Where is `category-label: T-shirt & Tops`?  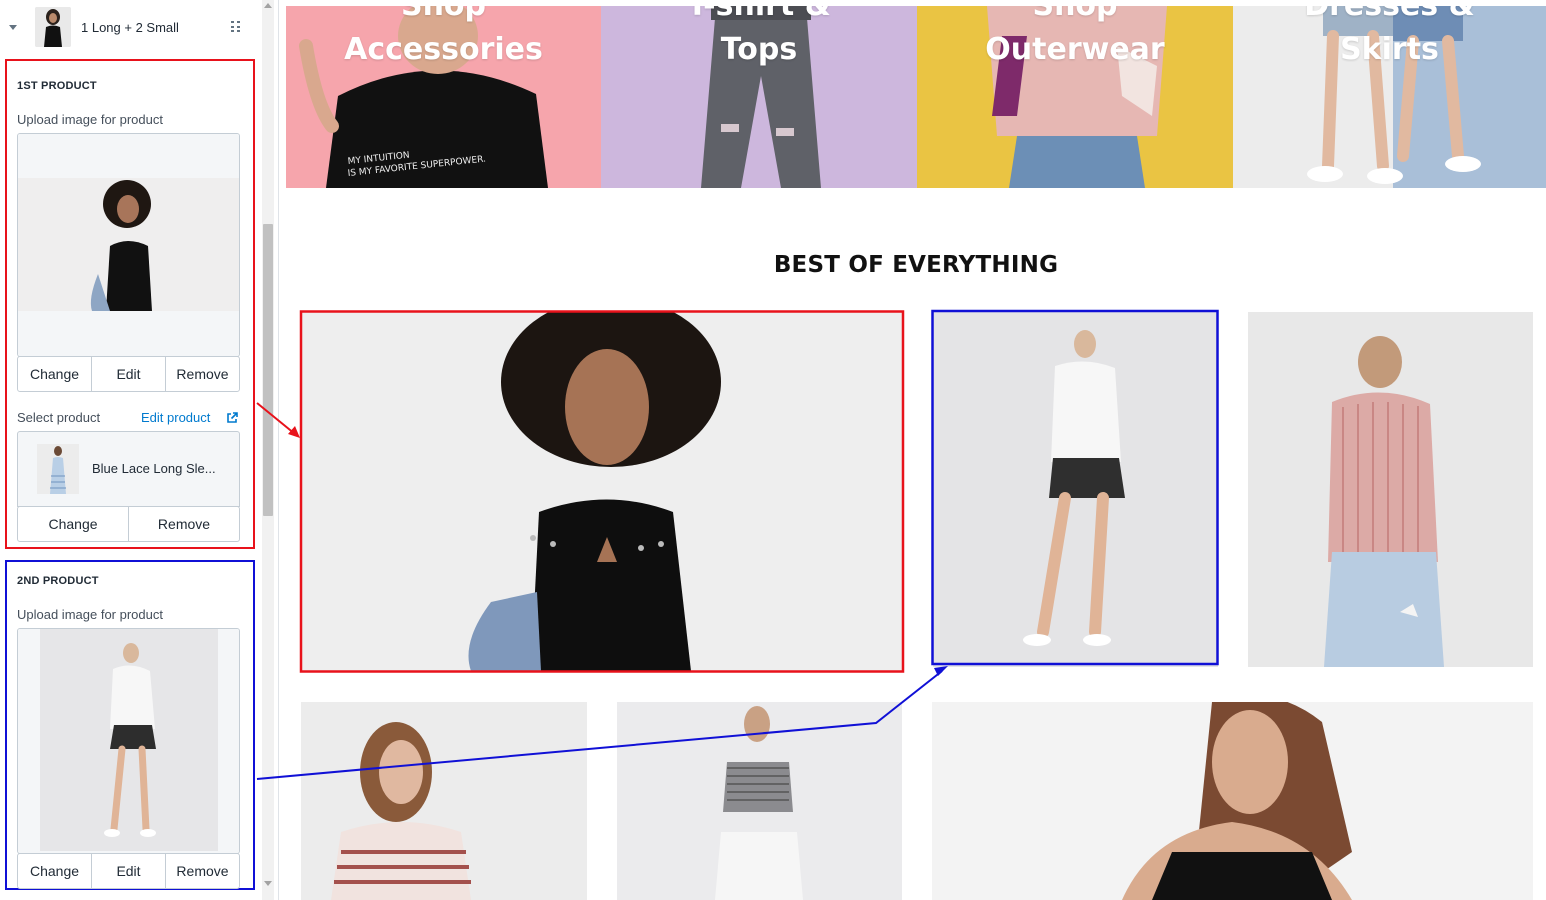 category-label: T-shirt & Tops is located at coordinates (759, 36).